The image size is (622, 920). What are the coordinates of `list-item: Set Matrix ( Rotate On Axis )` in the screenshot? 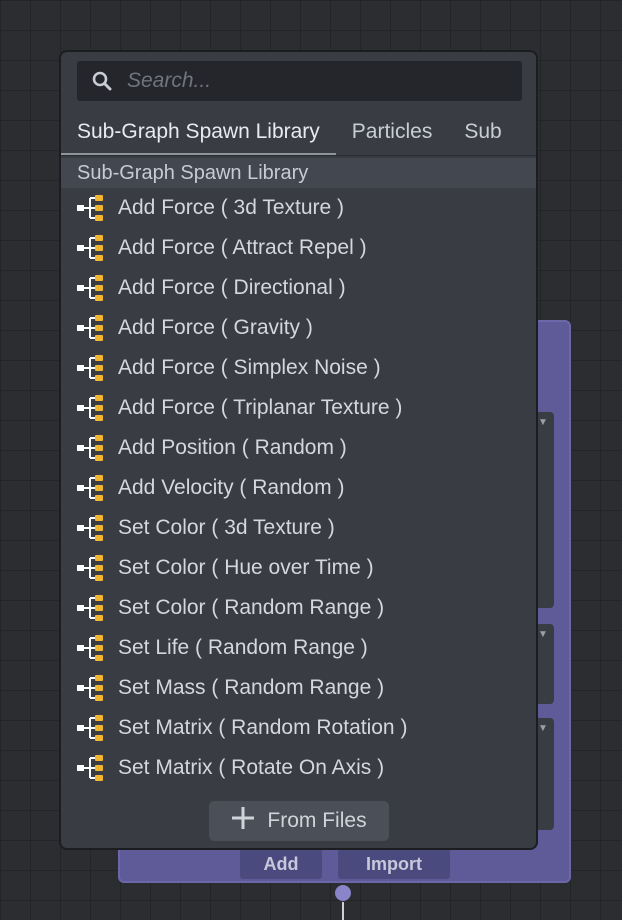 It's located at (298, 768).